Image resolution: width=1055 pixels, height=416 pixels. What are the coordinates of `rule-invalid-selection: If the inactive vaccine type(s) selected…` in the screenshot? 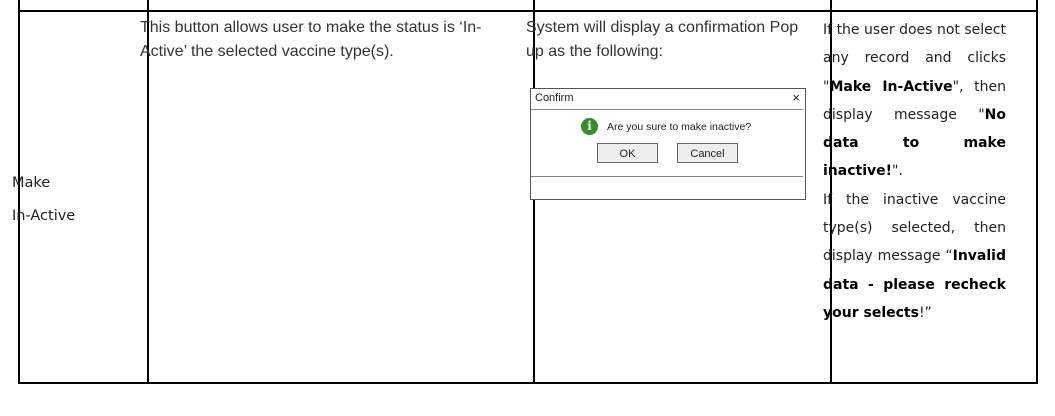 It's located at (914, 256).